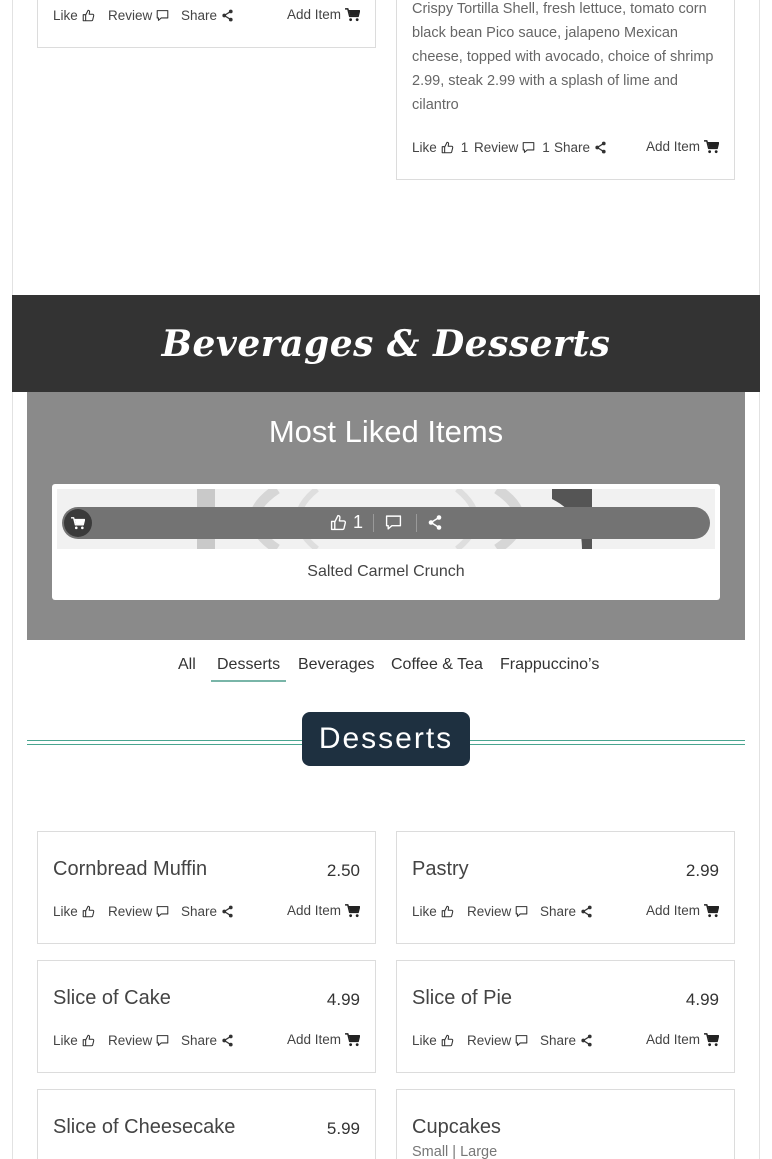 The image size is (772, 1159). I want to click on menu-item-card: Cupcakes Small | Large, so click(565, 1124).